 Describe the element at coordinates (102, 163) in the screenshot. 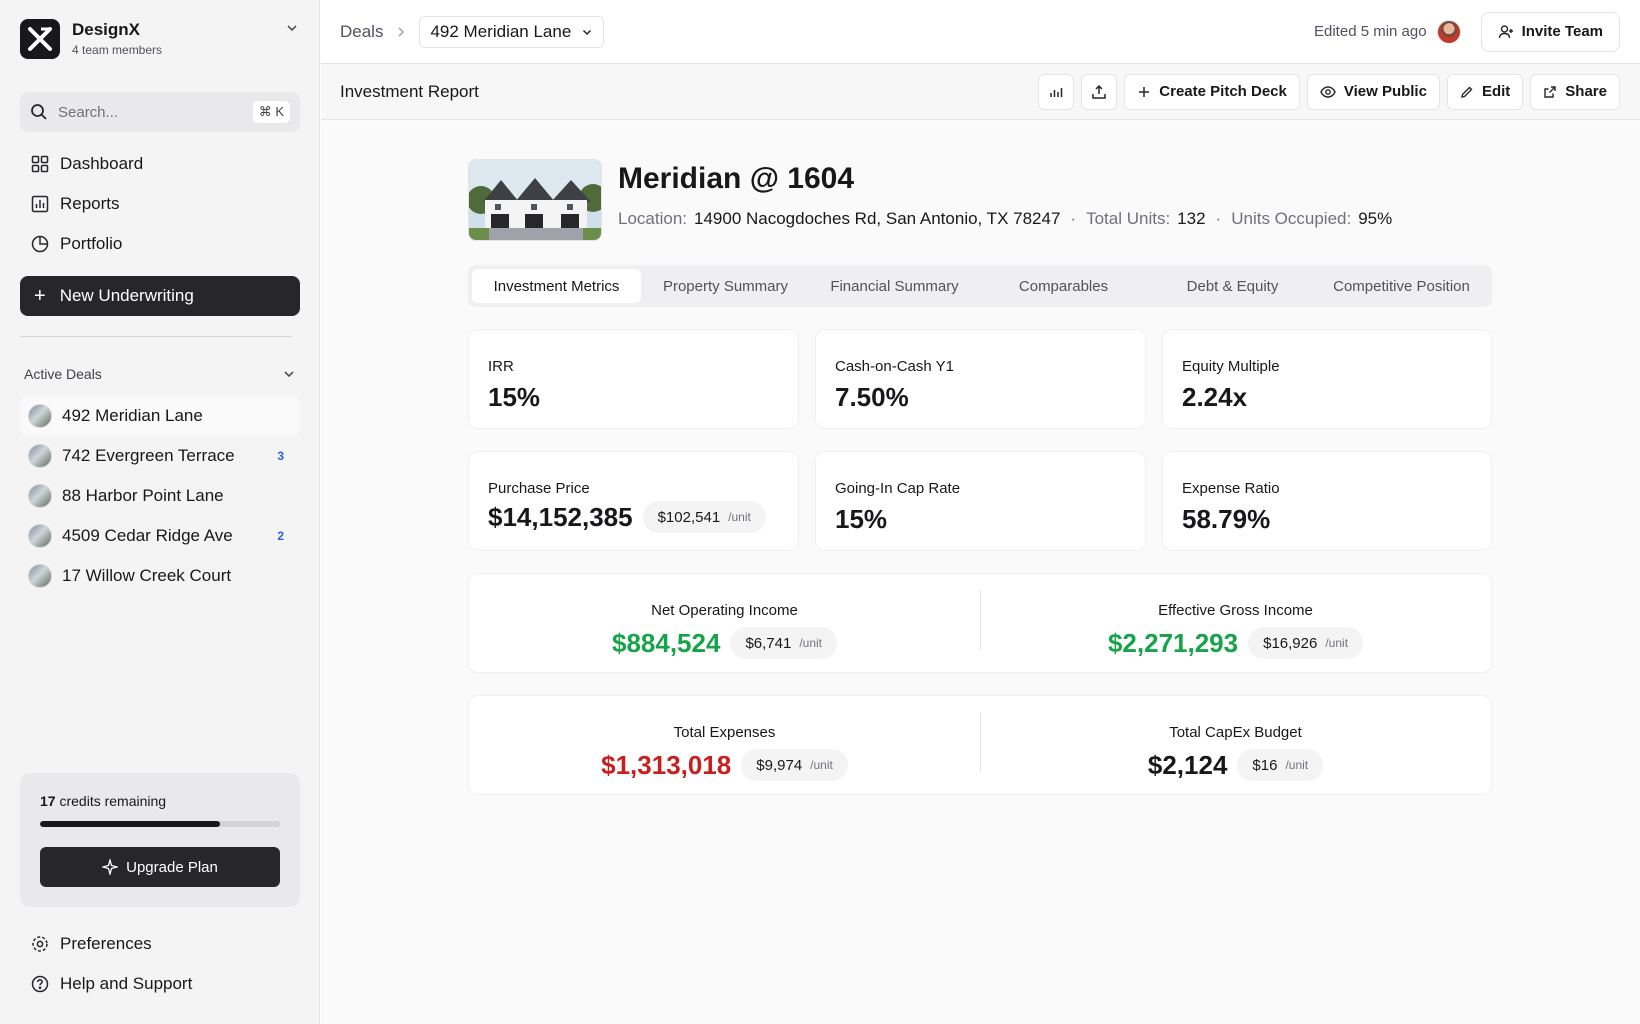

I see `nav-label: Dashboard` at that location.